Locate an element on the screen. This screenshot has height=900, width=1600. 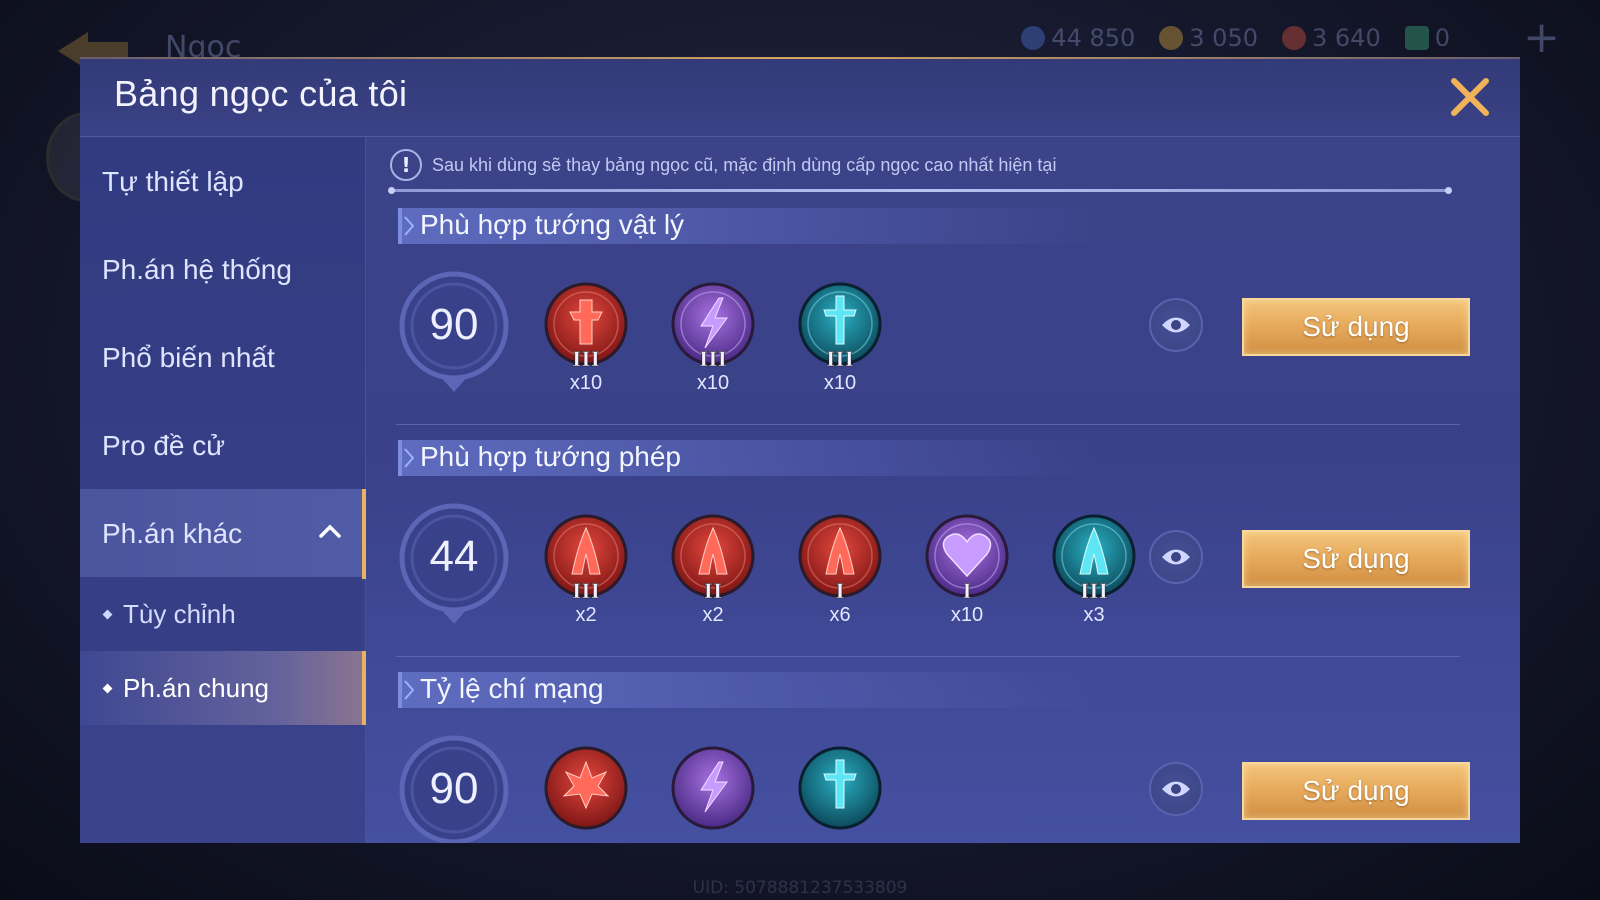
currency-red: 3 640 is located at coordinates (1331, 38).